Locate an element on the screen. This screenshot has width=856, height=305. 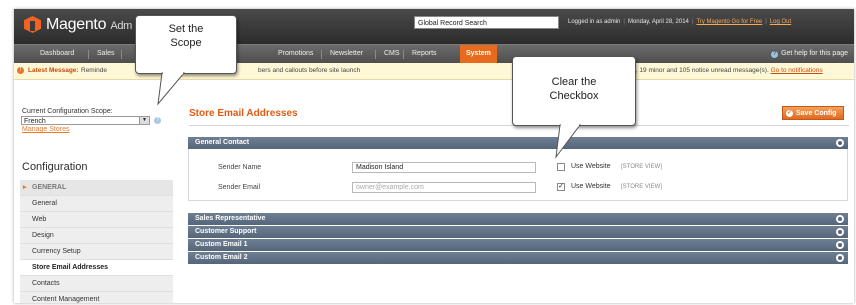
nav-sales: Sales is located at coordinates (106, 54).